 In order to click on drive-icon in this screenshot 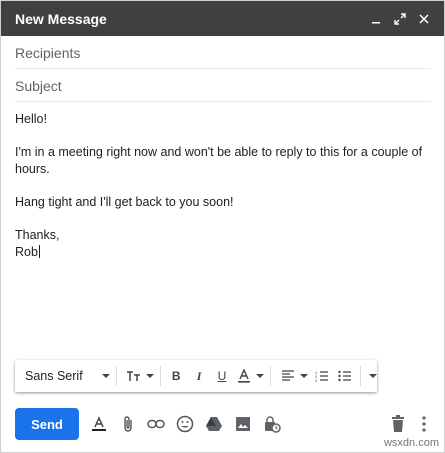, I will do `click(214, 424)`.